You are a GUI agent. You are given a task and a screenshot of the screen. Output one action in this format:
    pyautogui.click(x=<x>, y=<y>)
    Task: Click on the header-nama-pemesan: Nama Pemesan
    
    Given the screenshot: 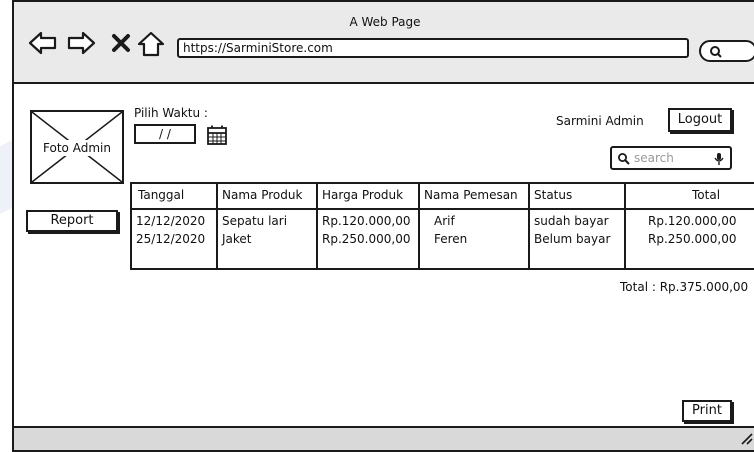 What is the action you would take?
    pyautogui.click(x=471, y=195)
    